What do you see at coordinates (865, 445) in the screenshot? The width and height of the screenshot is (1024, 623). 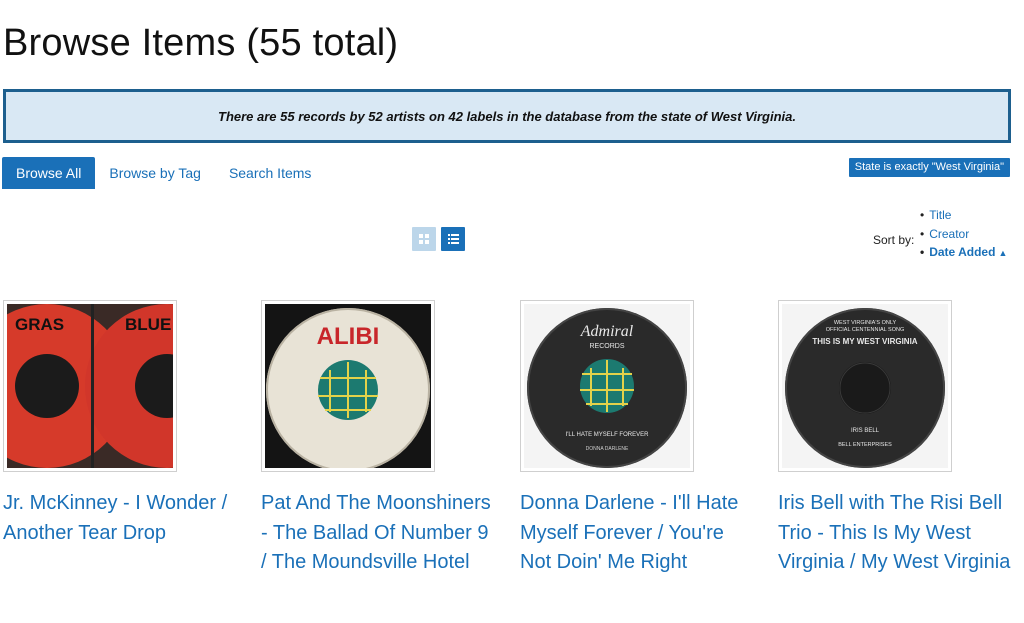 I see `record-label-text: BELL ENTERPRISES` at bounding box center [865, 445].